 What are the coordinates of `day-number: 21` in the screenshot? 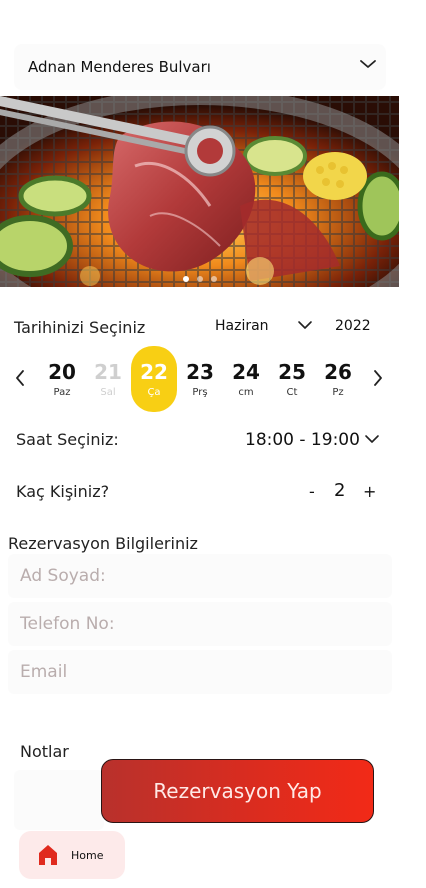 It's located at (108, 372).